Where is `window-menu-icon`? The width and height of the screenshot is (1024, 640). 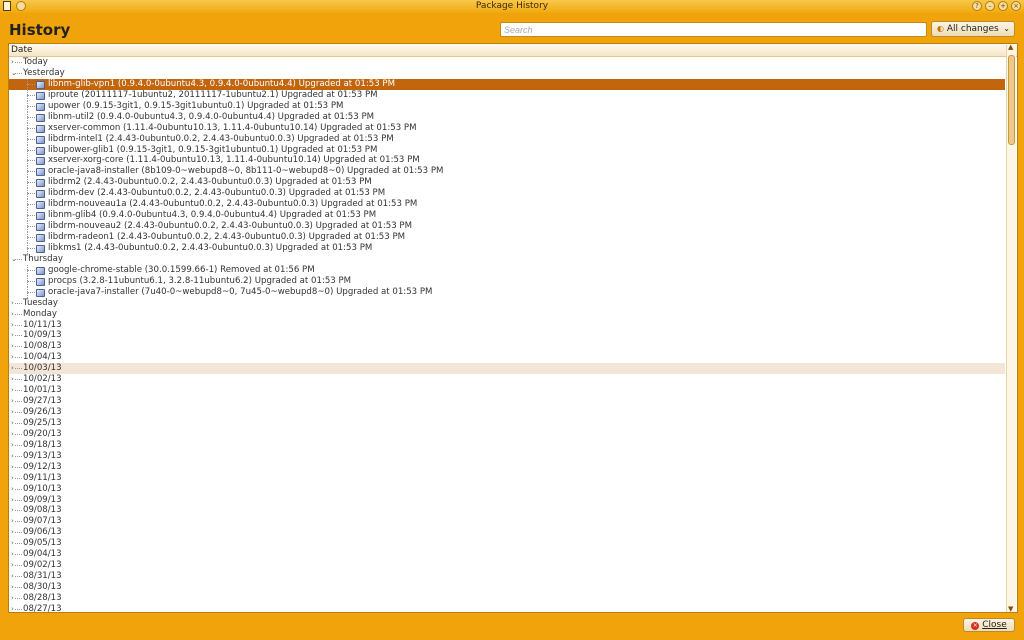 window-menu-icon is located at coordinates (7, 6).